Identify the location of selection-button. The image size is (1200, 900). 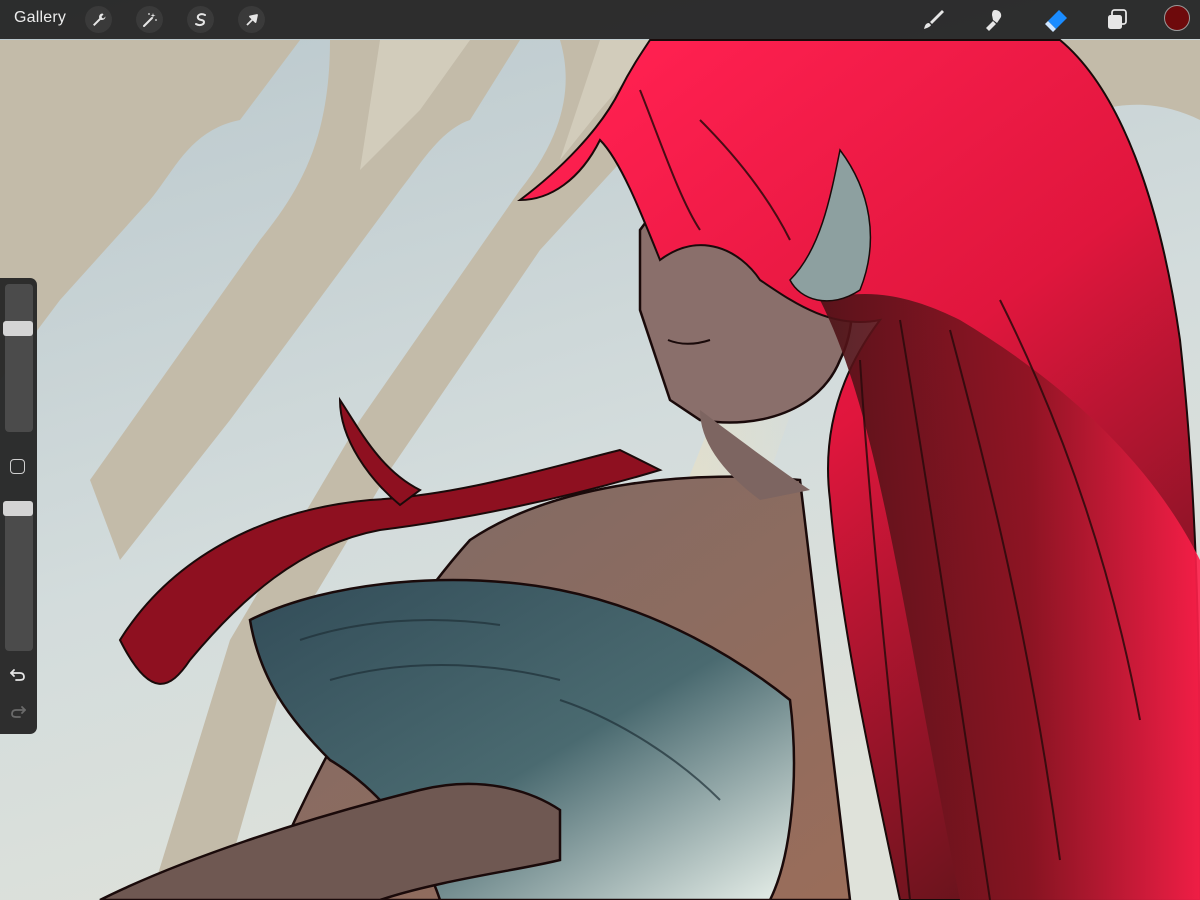
(200, 19).